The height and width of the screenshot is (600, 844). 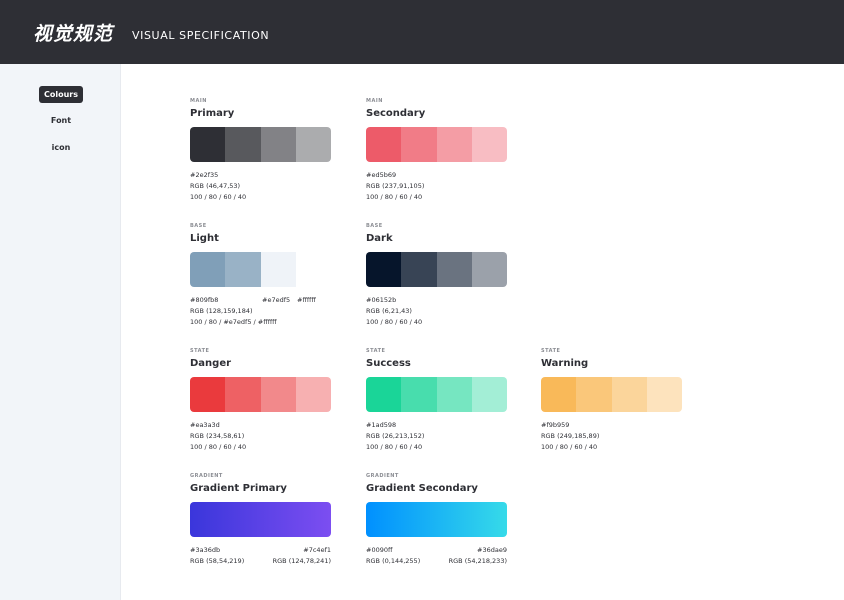 What do you see at coordinates (388, 363) in the screenshot?
I see `palette-name: Success` at bounding box center [388, 363].